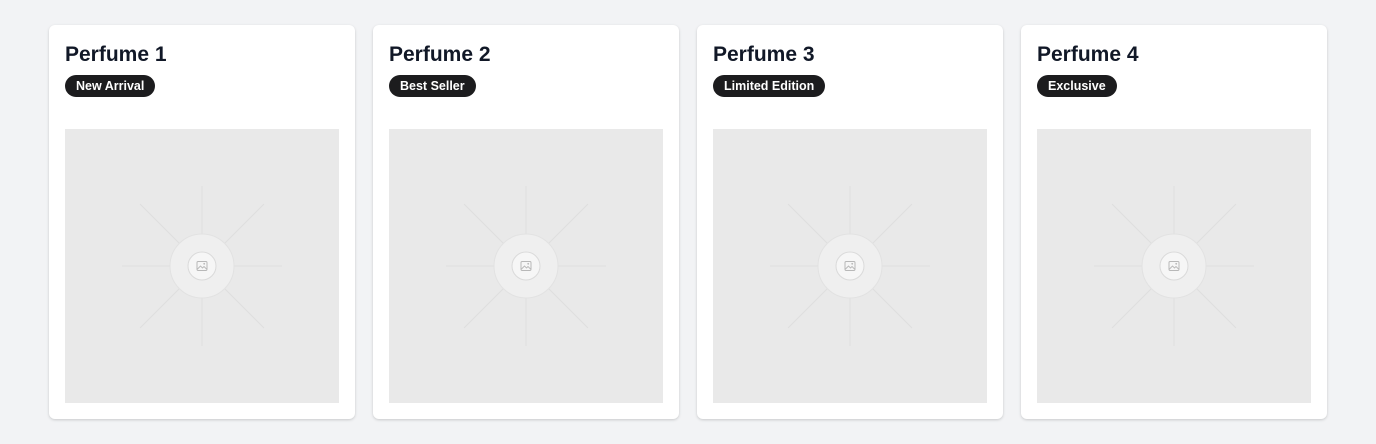 This screenshot has height=444, width=1376. What do you see at coordinates (440, 54) in the screenshot?
I see `product-title: Perfume 2` at bounding box center [440, 54].